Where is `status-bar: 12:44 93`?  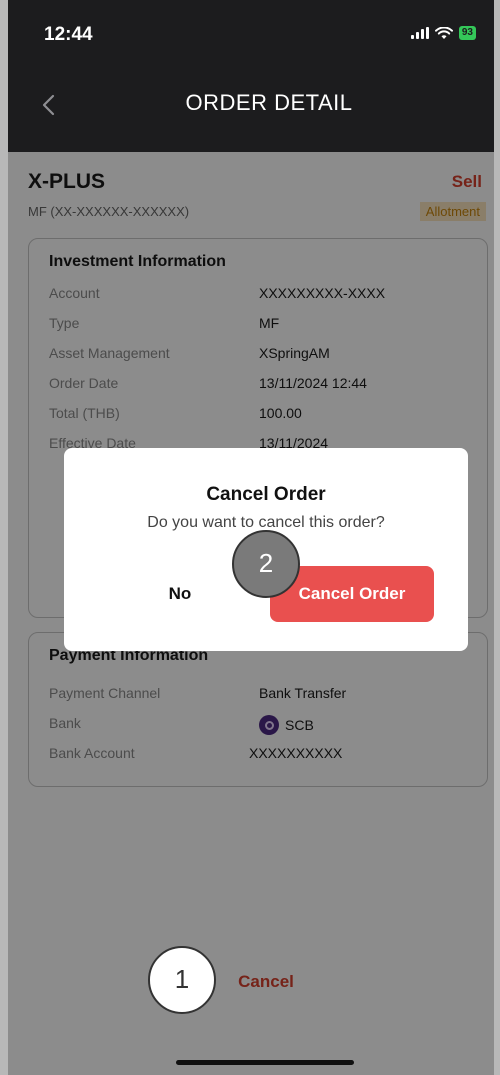
status-bar: 12:44 93 is located at coordinates (251, 35).